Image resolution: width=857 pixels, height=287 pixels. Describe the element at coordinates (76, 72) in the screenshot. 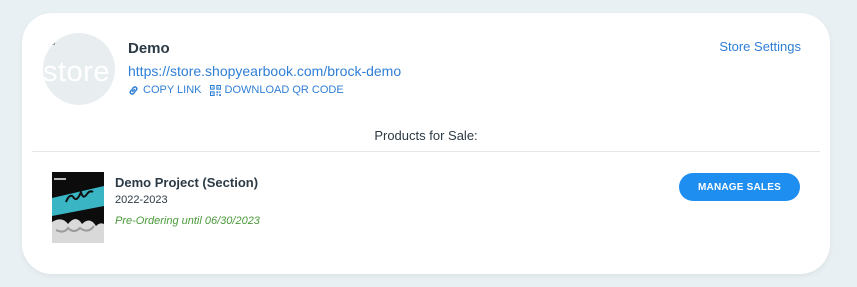

I see `avatar-alt-text: store` at that location.